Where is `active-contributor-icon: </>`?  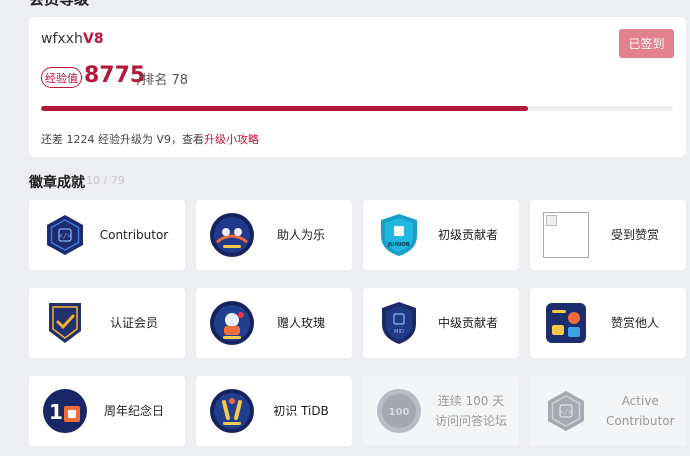 active-contributor-icon: </> is located at coordinates (566, 411).